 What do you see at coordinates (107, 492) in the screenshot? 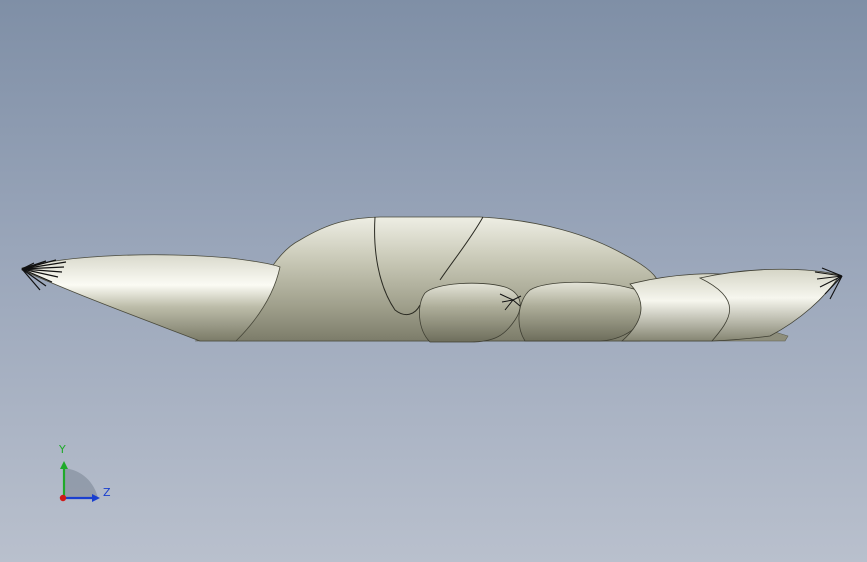
I see `z-axis-label: Z` at bounding box center [107, 492].